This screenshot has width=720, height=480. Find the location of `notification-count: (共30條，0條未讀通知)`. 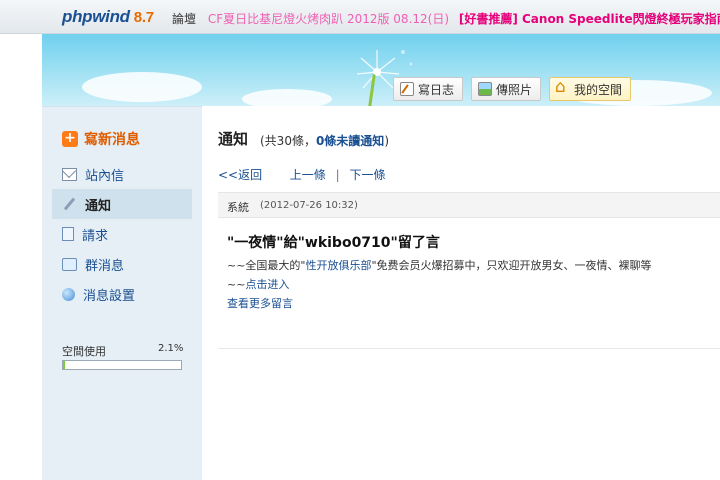

notification-count: (共30條，0條未讀通知) is located at coordinates (324, 140).